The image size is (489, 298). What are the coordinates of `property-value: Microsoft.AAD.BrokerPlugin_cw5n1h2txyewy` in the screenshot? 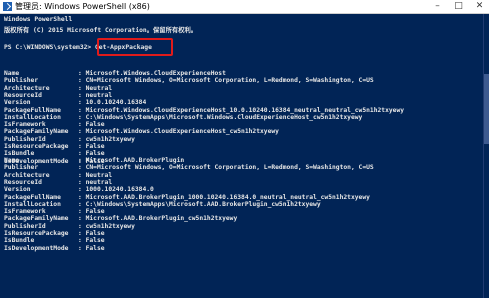 It's located at (161, 219).